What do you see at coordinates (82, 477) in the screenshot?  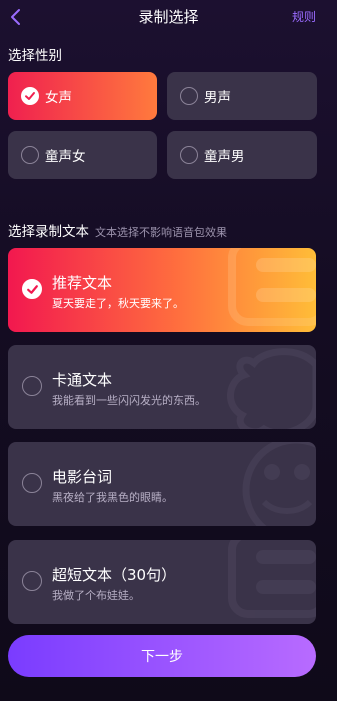 I see `card-title: 电影台词` at bounding box center [82, 477].